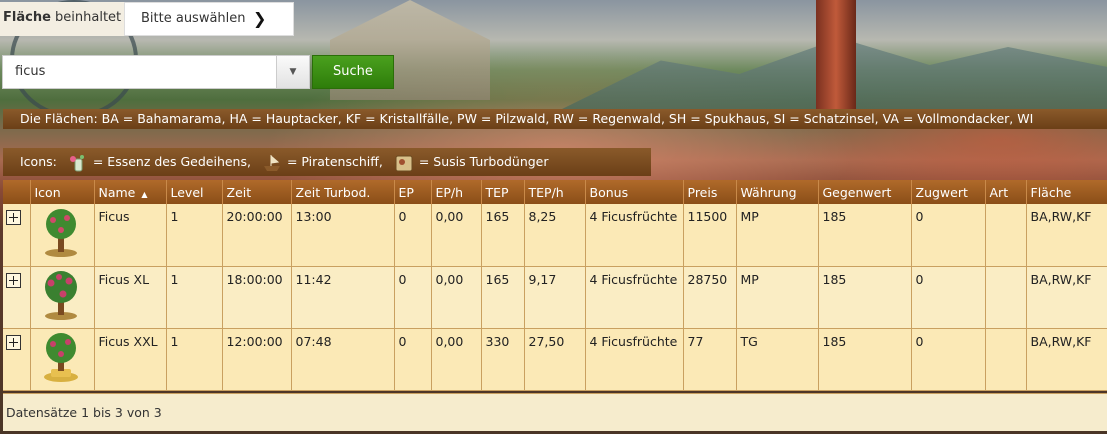 The image size is (1107, 434). What do you see at coordinates (404, 163) in the screenshot?
I see `fertilizer-icon` at bounding box center [404, 163].